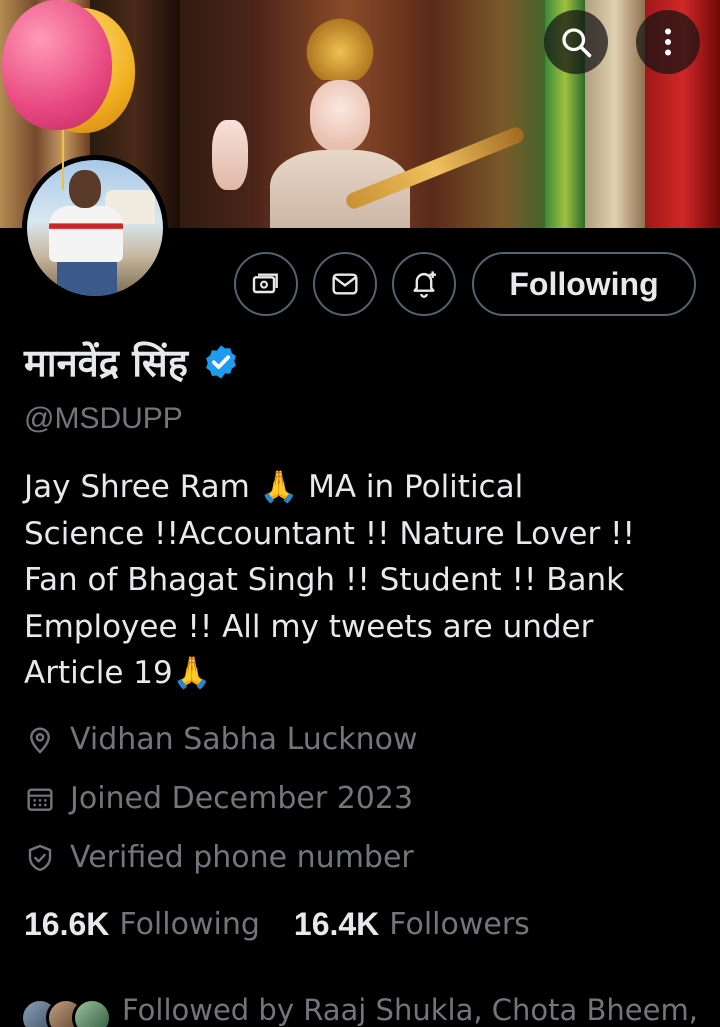  Describe the element at coordinates (244, 739) in the screenshot. I see `location-text: Vidhan Sabha Lucknow` at that location.